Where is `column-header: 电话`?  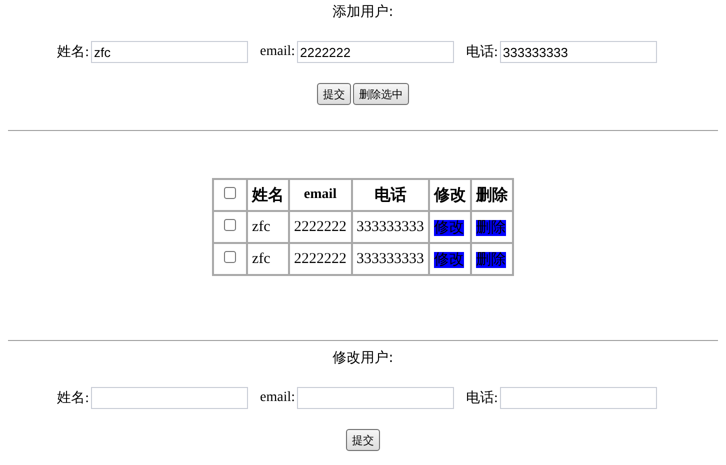 column-header: 电话 is located at coordinates (390, 195).